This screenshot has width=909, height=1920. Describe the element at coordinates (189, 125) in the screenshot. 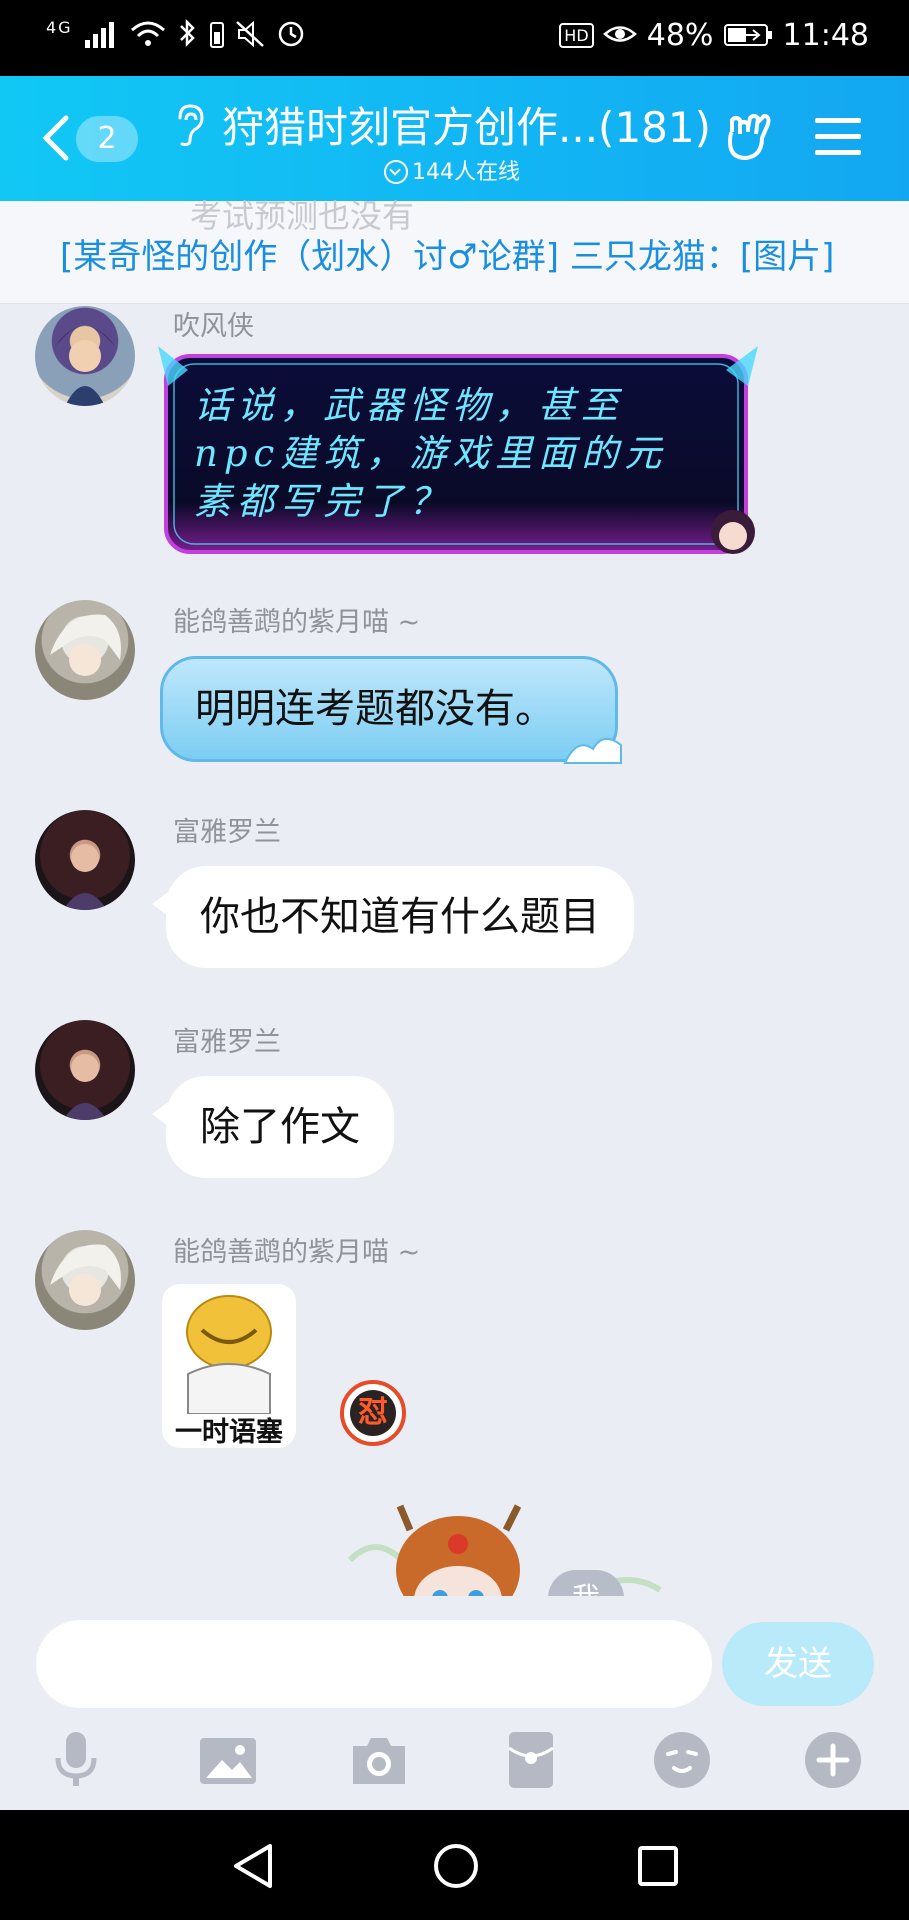

I see `ear-icon` at that location.